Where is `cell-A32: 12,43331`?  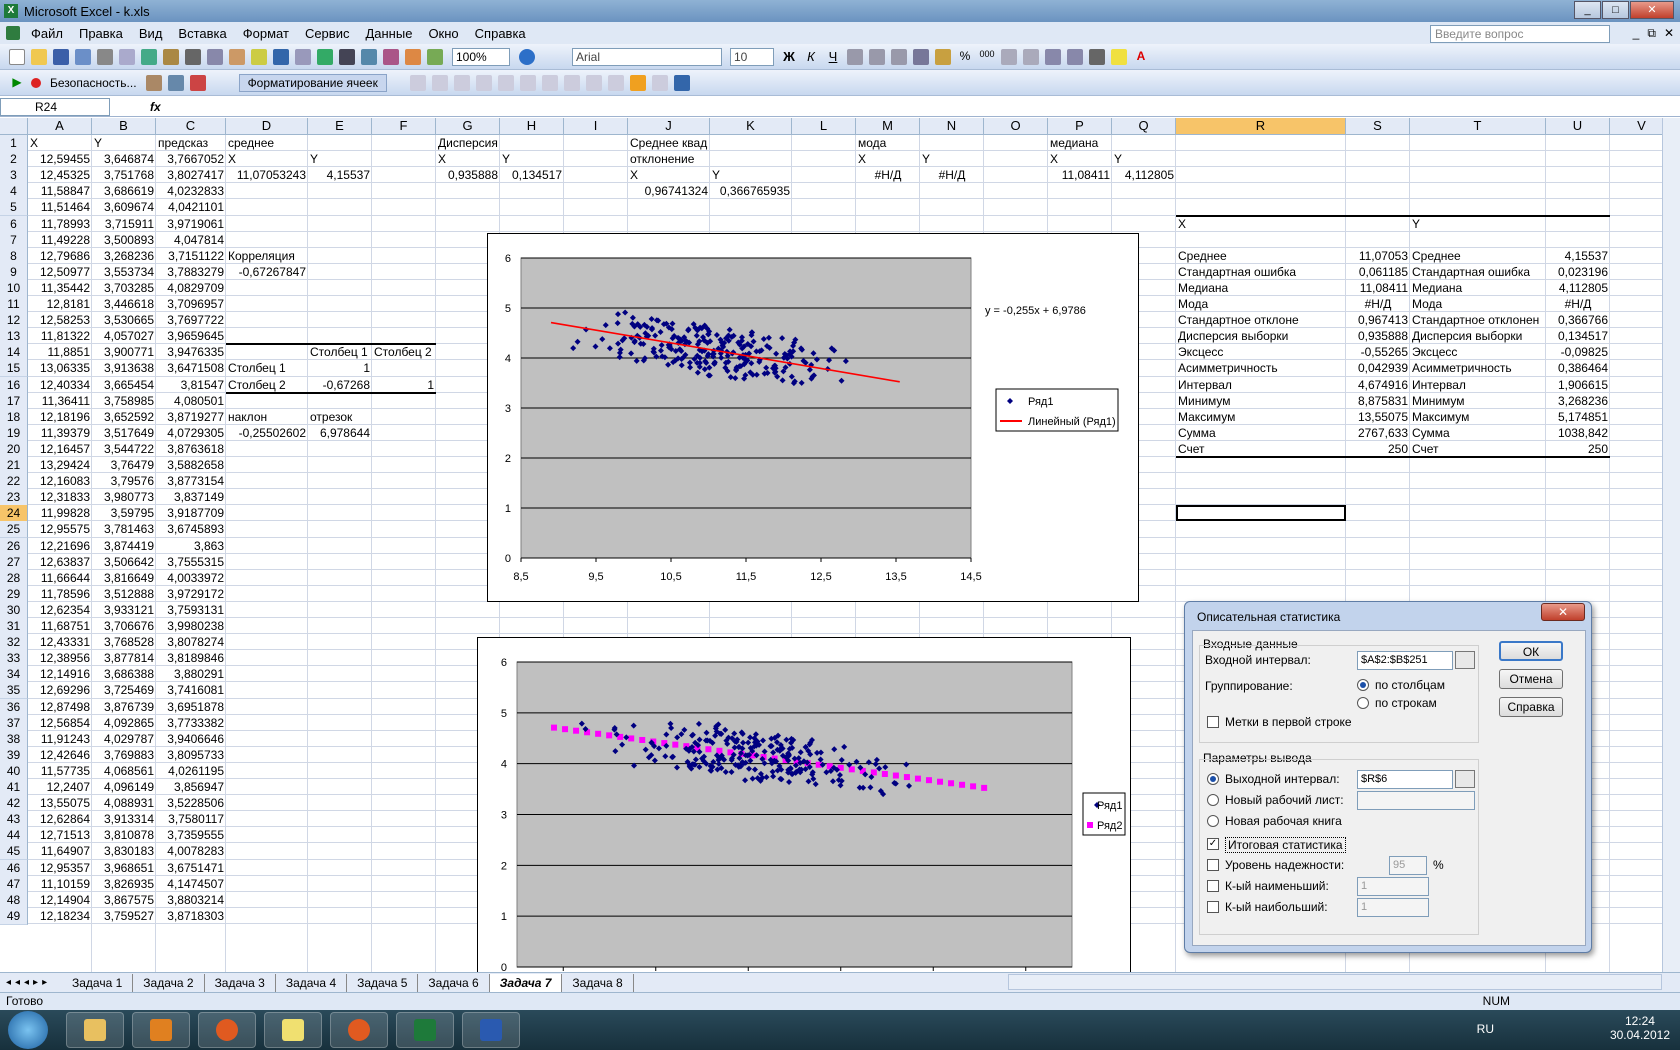 cell-A32: 12,43331 is located at coordinates (60, 642).